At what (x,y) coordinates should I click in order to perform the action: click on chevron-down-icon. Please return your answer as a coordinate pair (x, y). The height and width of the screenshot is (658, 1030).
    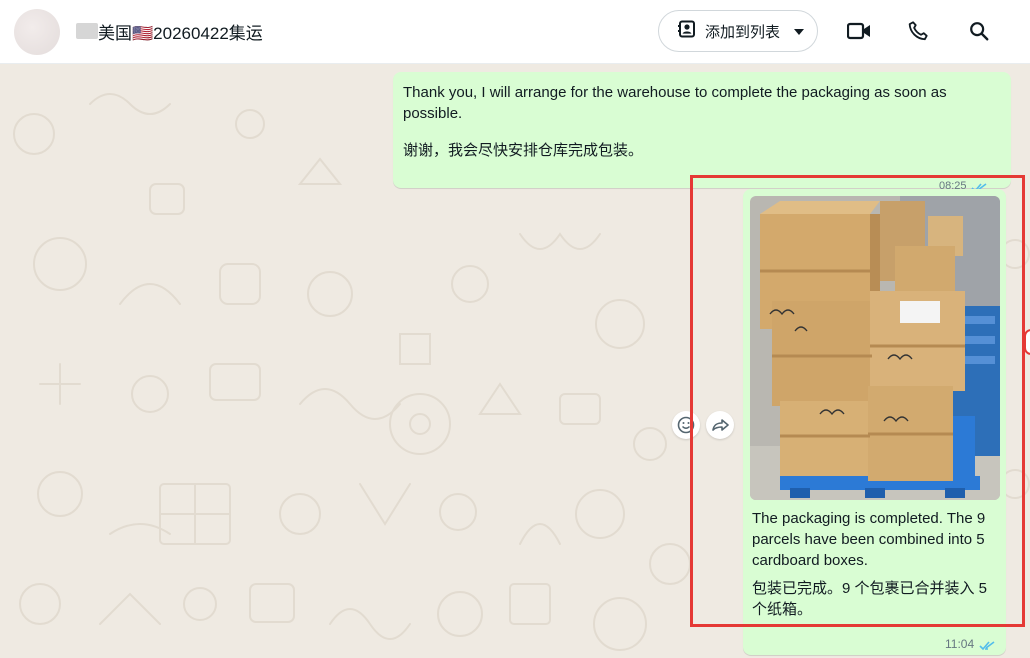
    Looking at the image, I should click on (799, 31).